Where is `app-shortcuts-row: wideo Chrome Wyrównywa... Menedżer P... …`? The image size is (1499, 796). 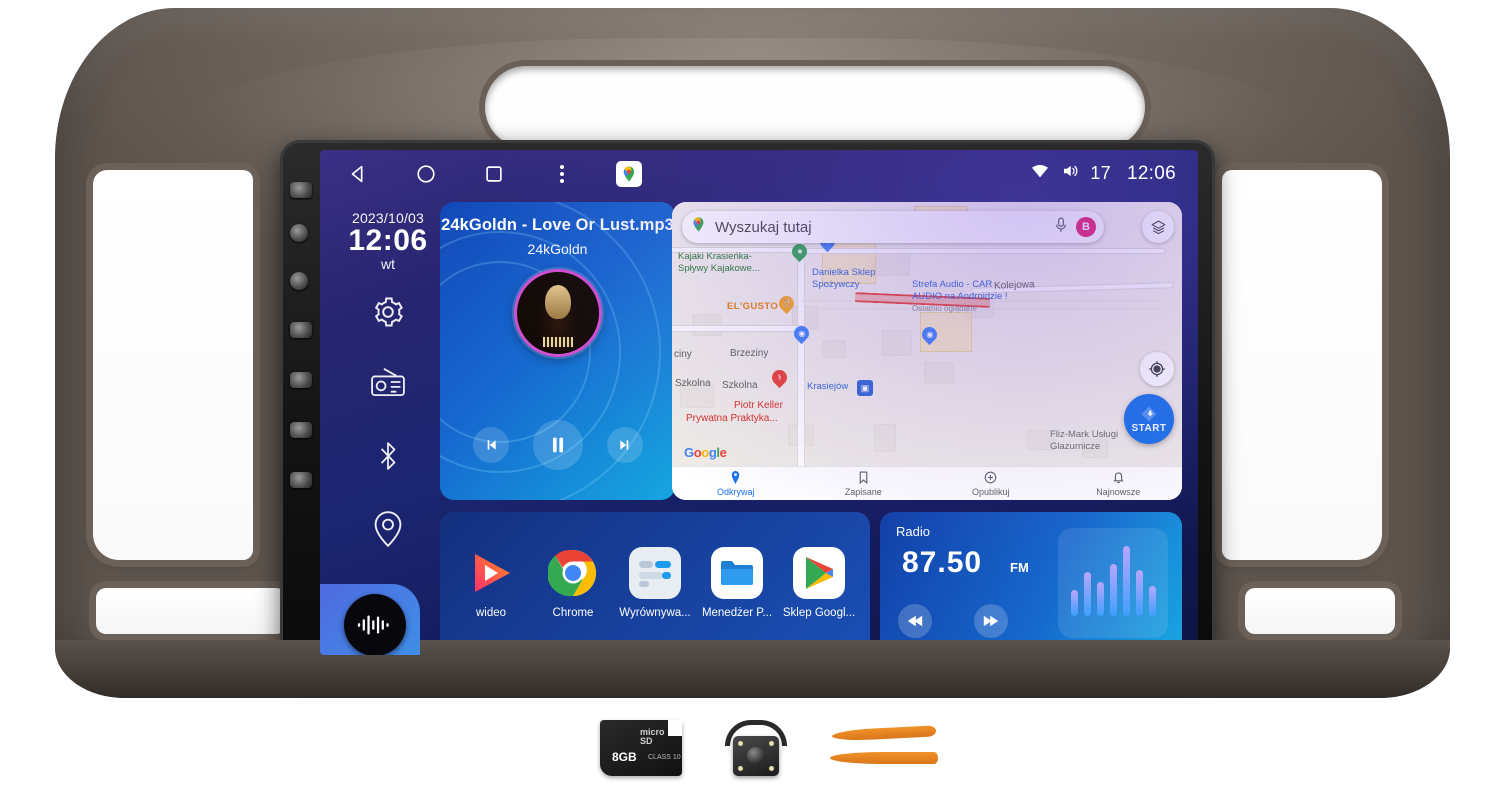
app-shortcuts-row: wideo Chrome Wyrównywa... Menedżer P... … is located at coordinates (655, 583).